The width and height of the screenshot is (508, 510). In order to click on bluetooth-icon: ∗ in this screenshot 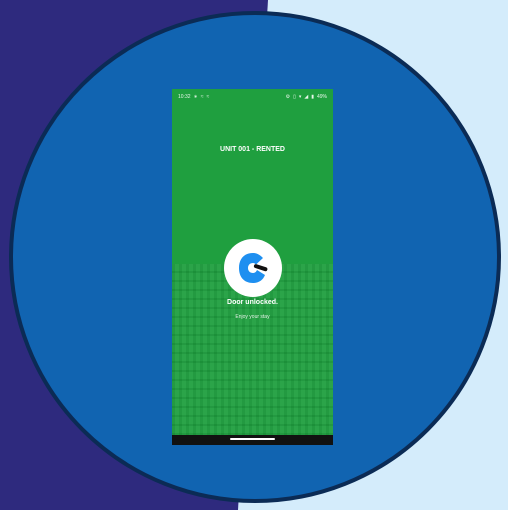, I will do `click(195, 97)`.